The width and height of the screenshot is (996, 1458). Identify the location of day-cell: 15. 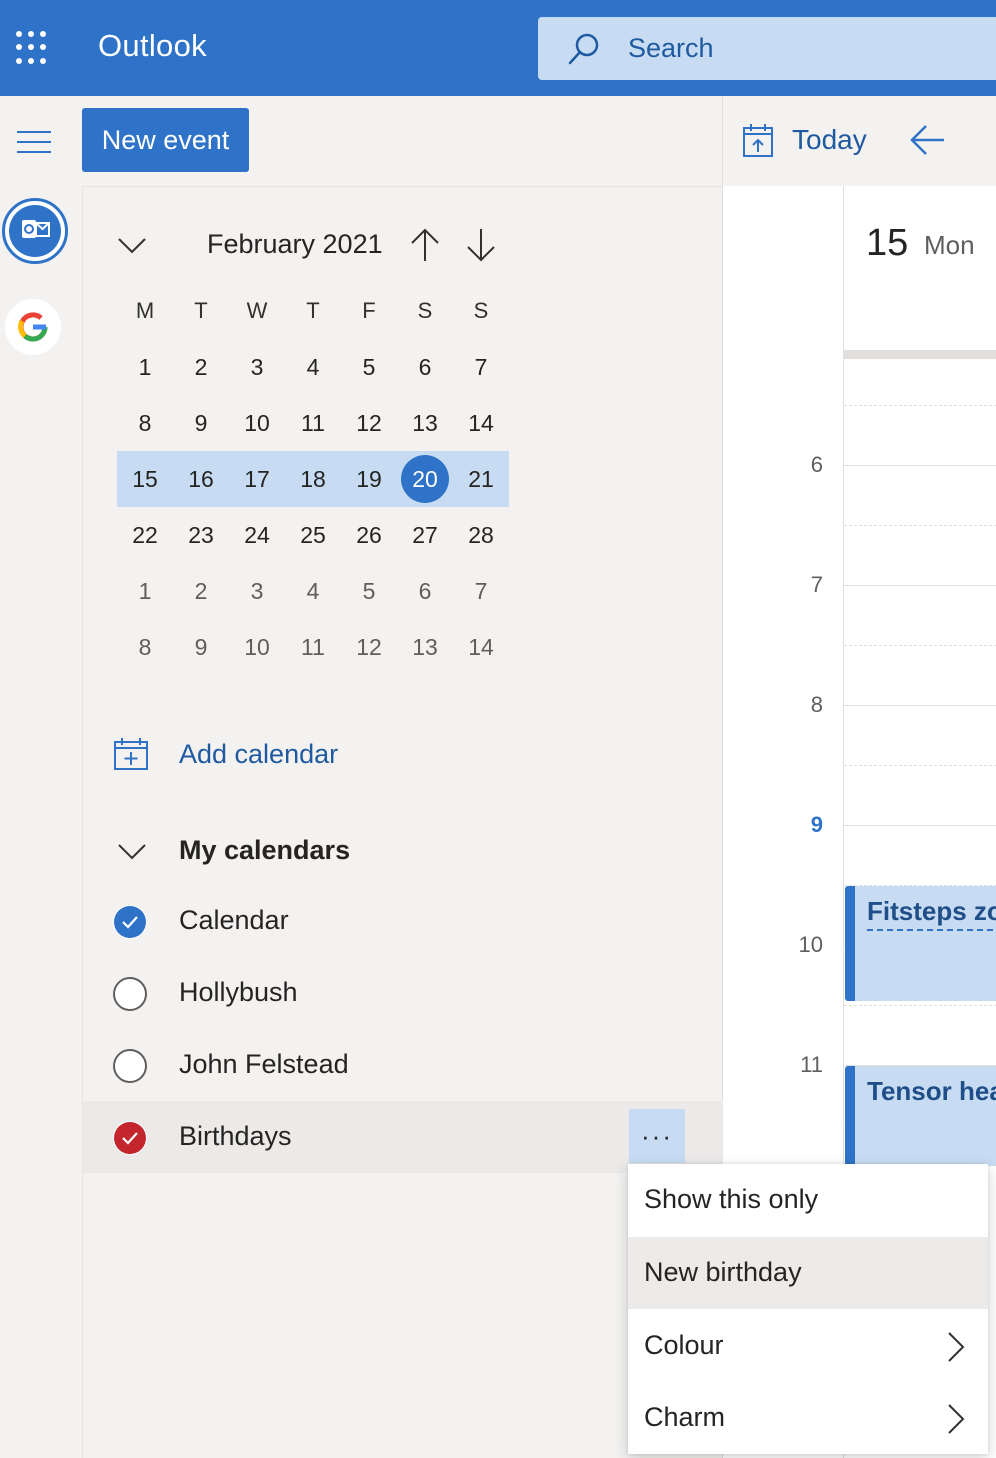
(145, 479).